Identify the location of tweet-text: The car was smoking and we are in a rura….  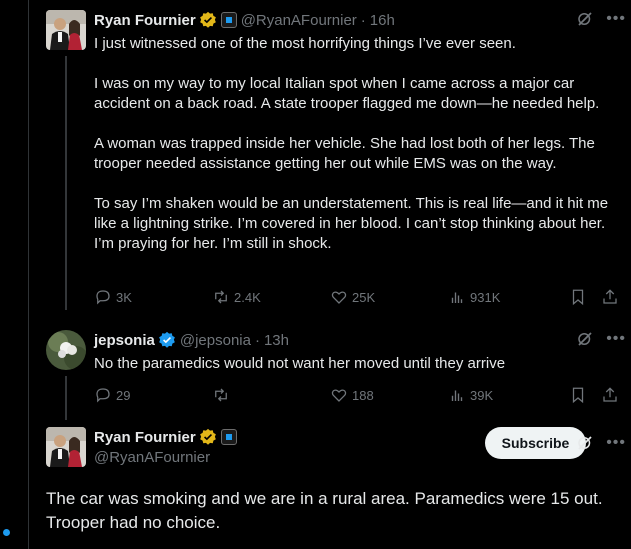
(324, 510).